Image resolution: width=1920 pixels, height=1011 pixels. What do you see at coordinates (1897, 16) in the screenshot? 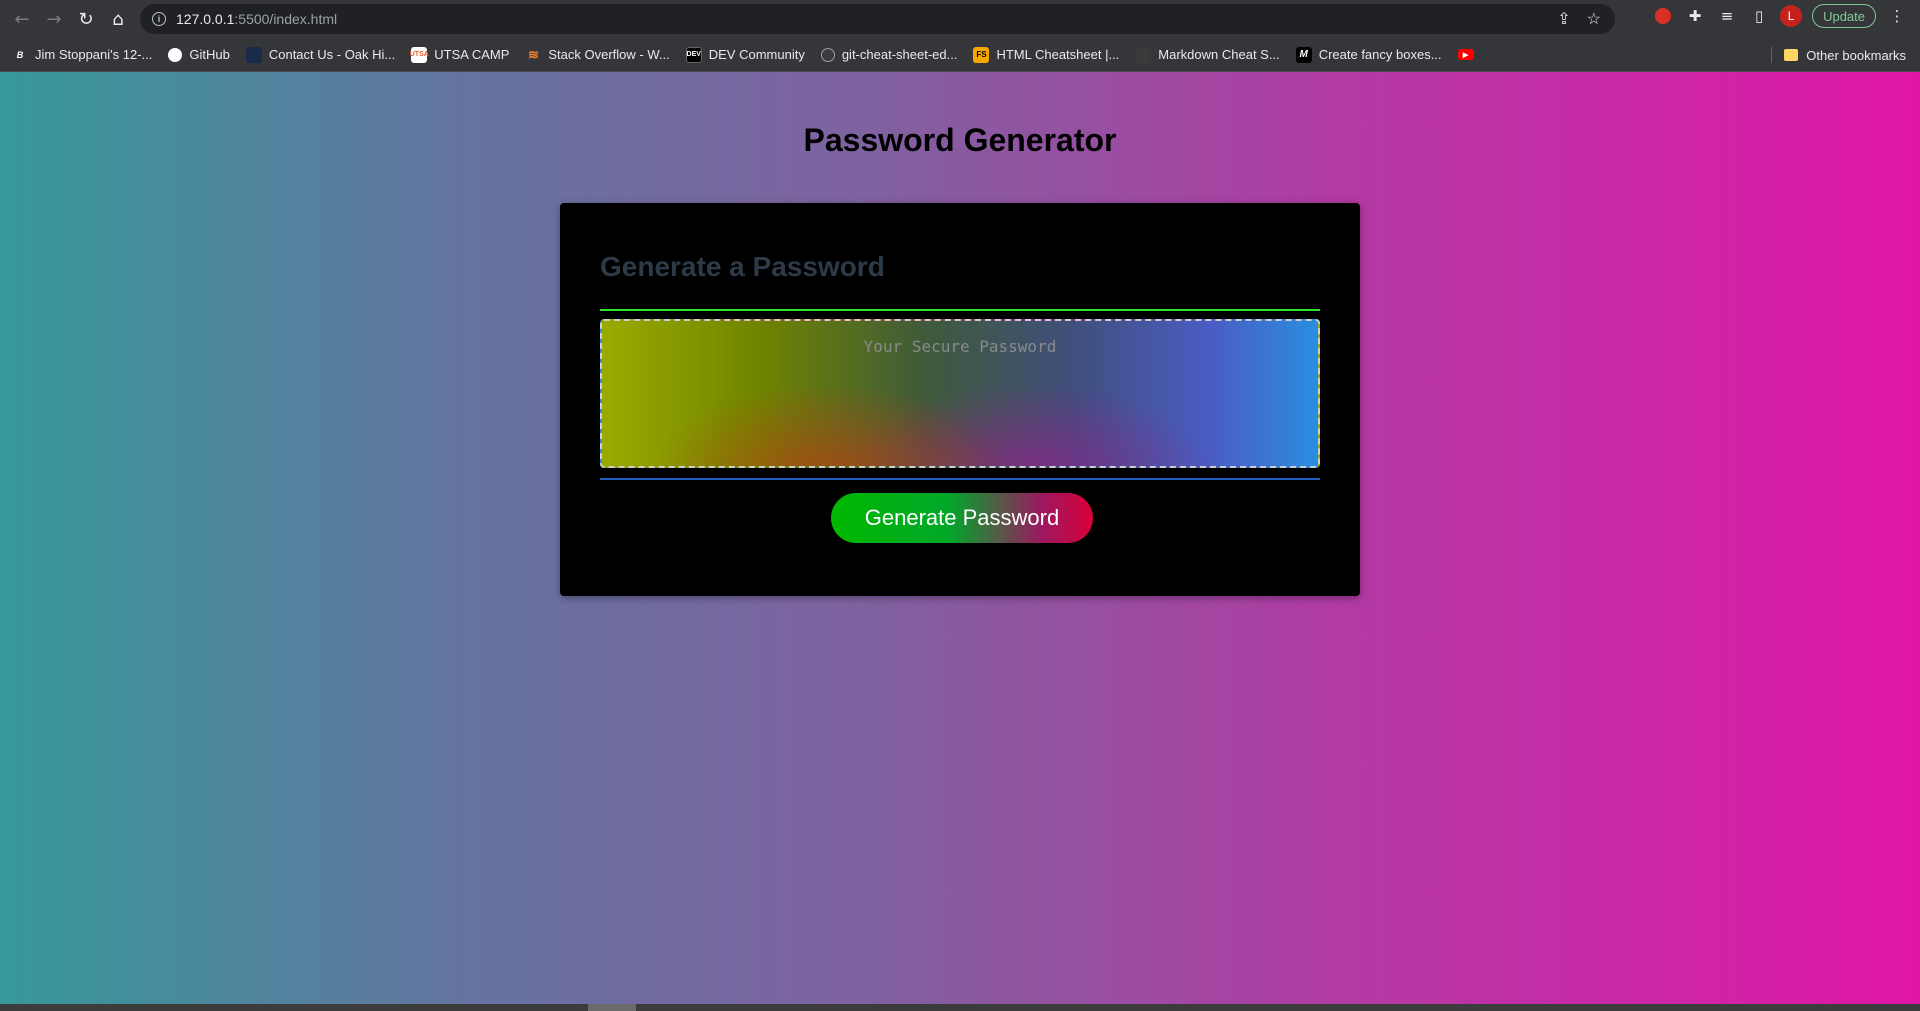
I see `menu-kebab-icon: ⋮` at bounding box center [1897, 16].